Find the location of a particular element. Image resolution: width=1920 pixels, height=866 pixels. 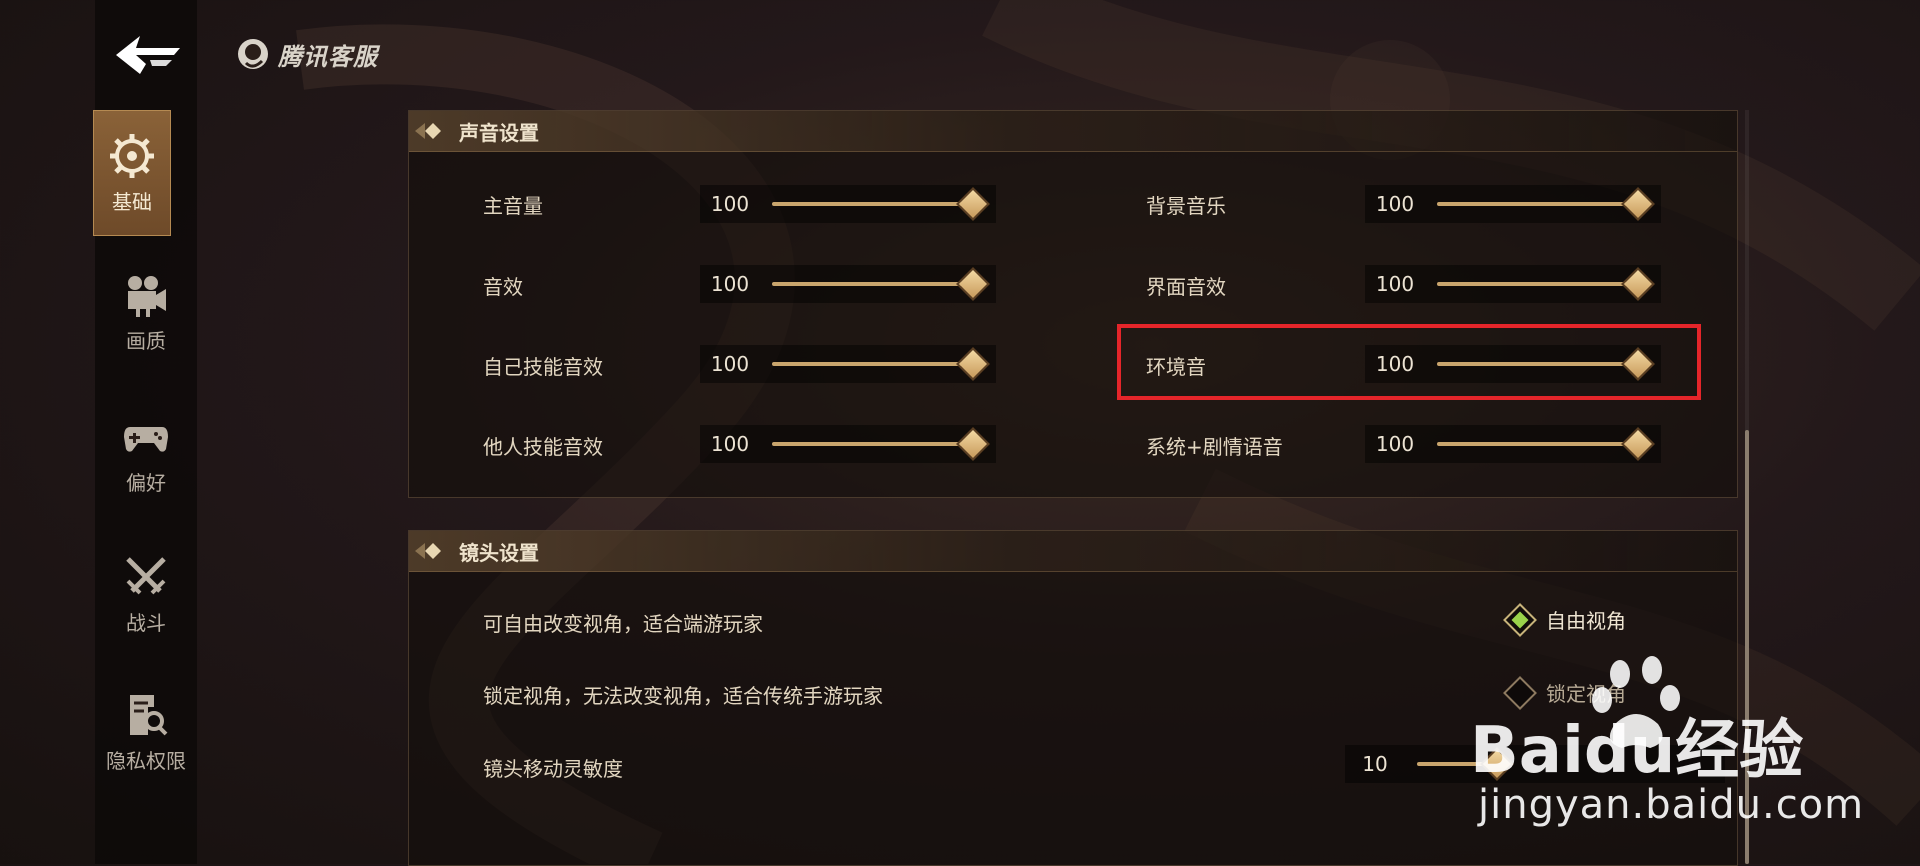

back-arrow-icon is located at coordinates (148, 55).